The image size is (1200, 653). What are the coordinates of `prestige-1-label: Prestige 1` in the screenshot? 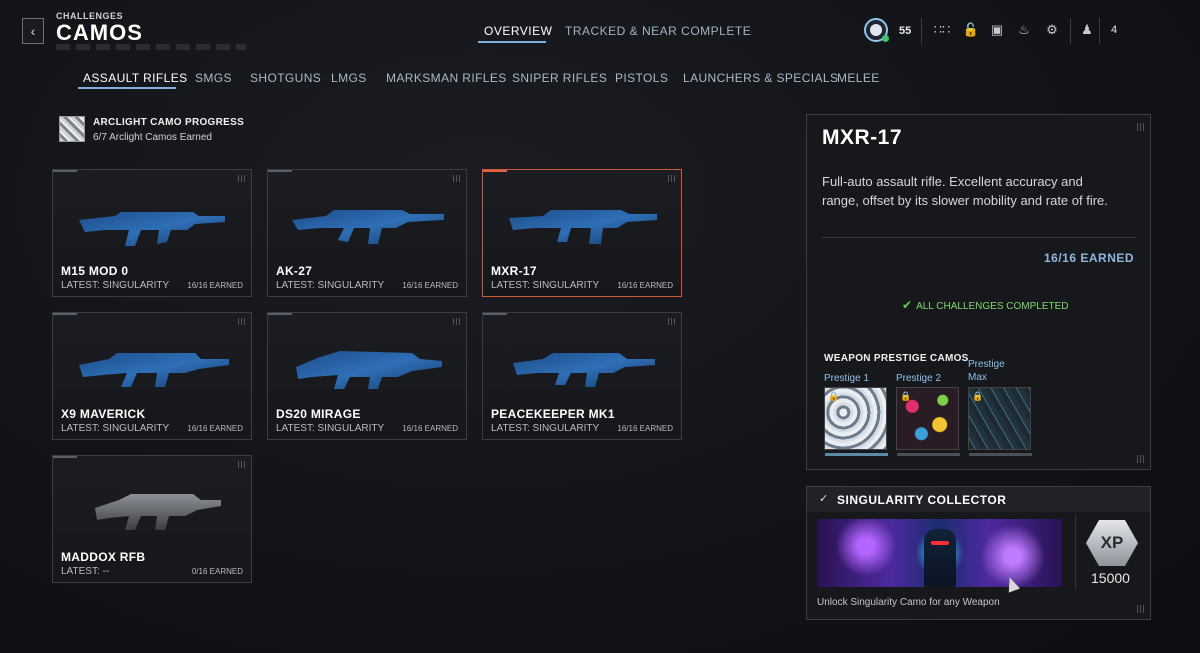 It's located at (847, 378).